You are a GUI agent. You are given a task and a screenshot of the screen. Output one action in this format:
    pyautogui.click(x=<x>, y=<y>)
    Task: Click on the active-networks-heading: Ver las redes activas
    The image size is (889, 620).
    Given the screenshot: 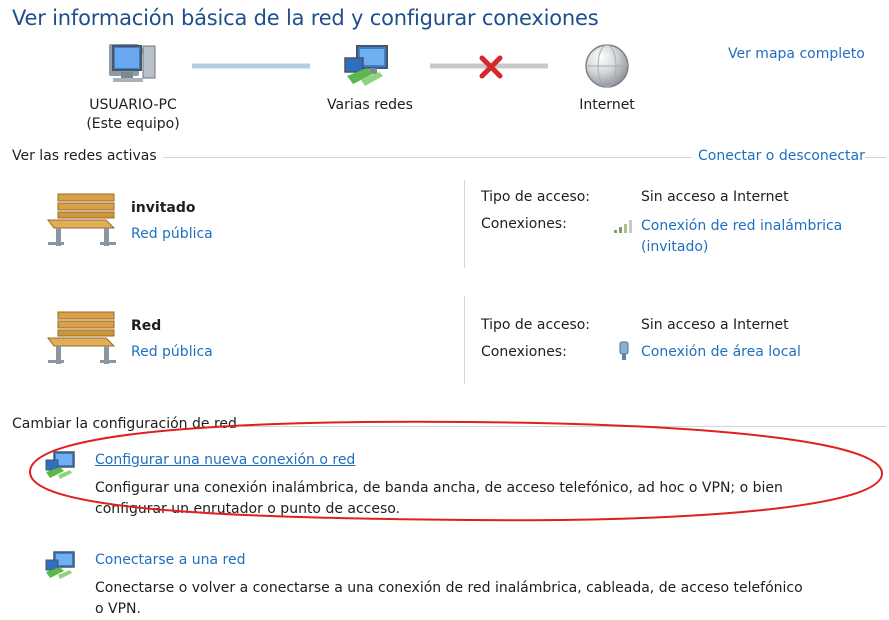 What is the action you would take?
    pyautogui.click(x=87, y=156)
    